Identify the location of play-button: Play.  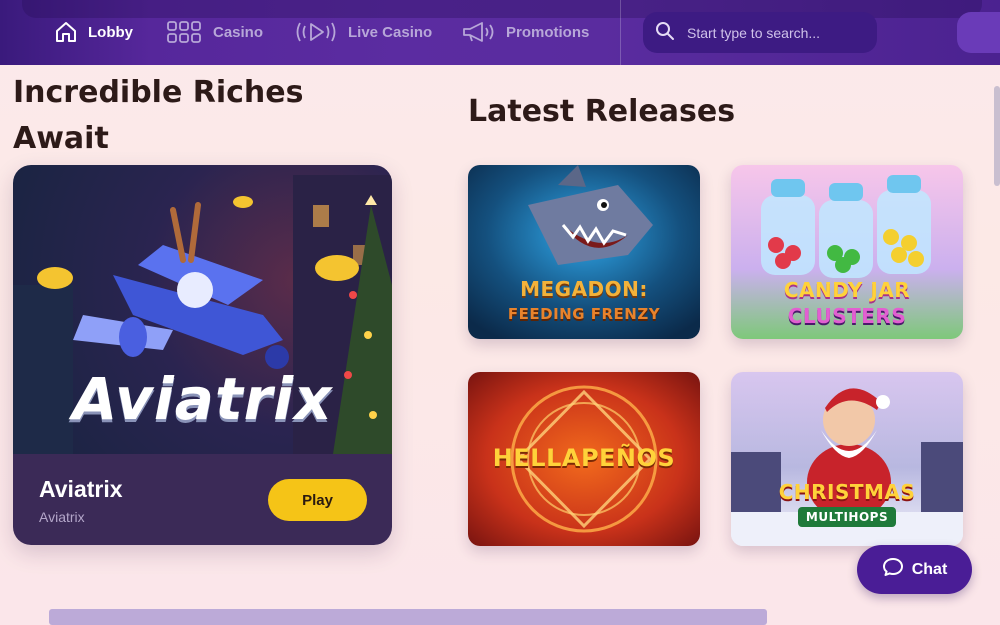
(317, 500).